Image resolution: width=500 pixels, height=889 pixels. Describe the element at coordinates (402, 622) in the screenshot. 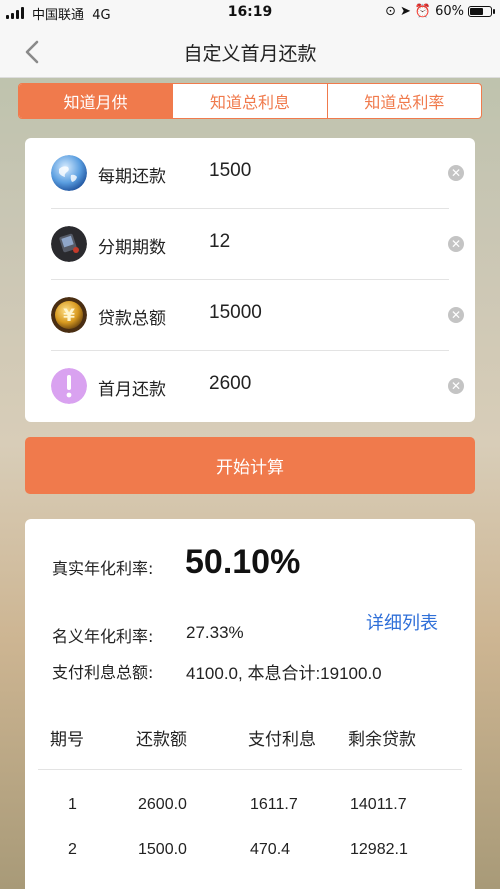

I see `detail-list-link: 详细列表` at that location.